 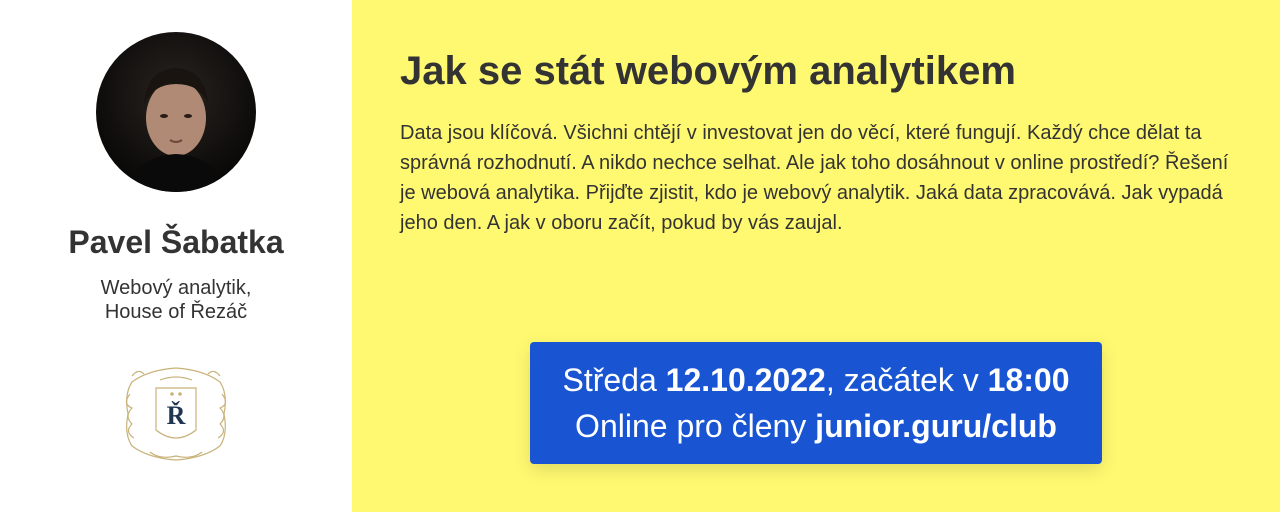 I want to click on company-logo-letter: Ř, so click(x=176, y=415).